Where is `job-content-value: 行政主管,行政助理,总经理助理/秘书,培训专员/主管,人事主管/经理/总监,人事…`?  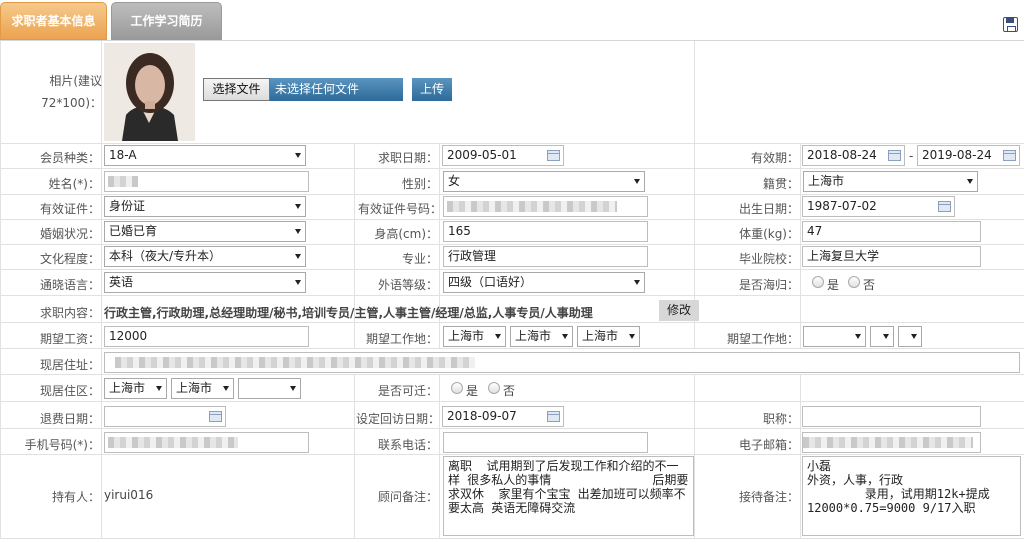
job-content-value: 行政主管,行政助理,总经理助理/秘书,培训专员/主管,人事主管/经理/总监,人事… is located at coordinates (348, 313).